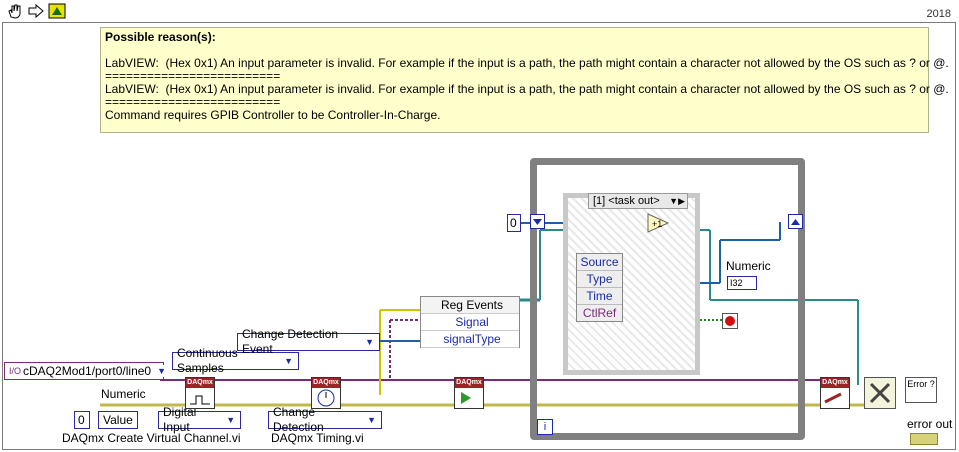 The width and height of the screenshot is (959, 452). What do you see at coordinates (626, 201) in the screenshot?
I see `event-case-label: [1] <task out>` at bounding box center [626, 201].